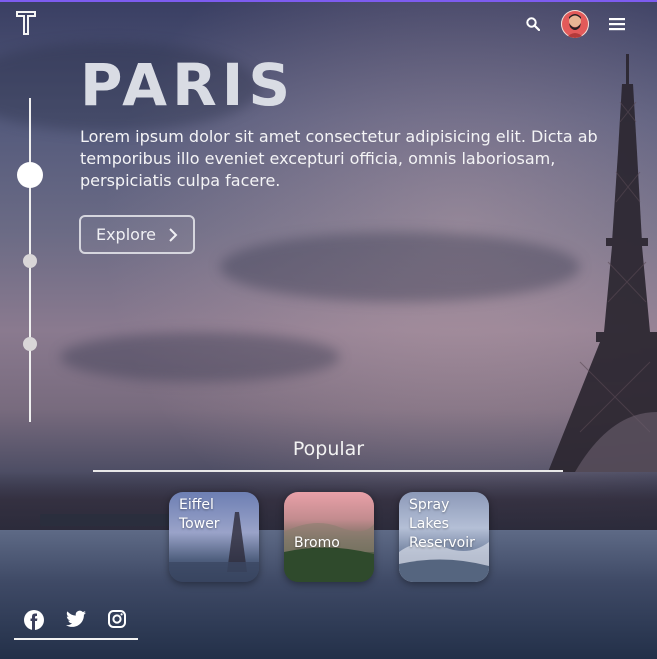 This screenshot has width=657, height=659. What do you see at coordinates (328, 449) in the screenshot?
I see `popular-heading: Popular` at bounding box center [328, 449].